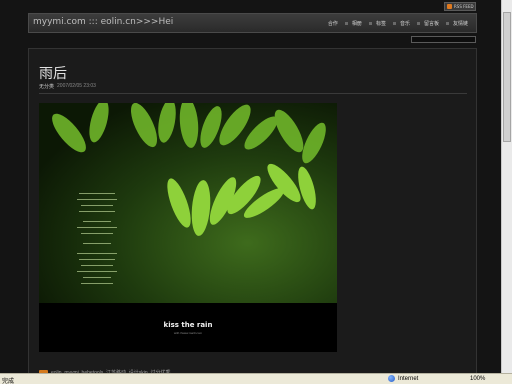  I want to click on divider, so click(253, 93).